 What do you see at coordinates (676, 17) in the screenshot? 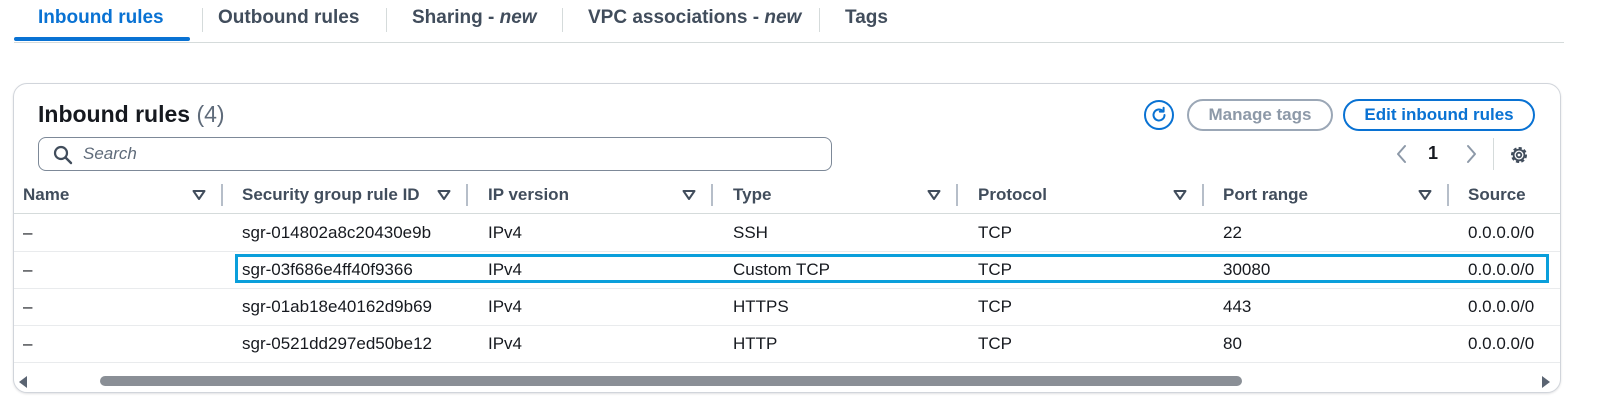
I see `tab-label: VPC associations -` at bounding box center [676, 17].